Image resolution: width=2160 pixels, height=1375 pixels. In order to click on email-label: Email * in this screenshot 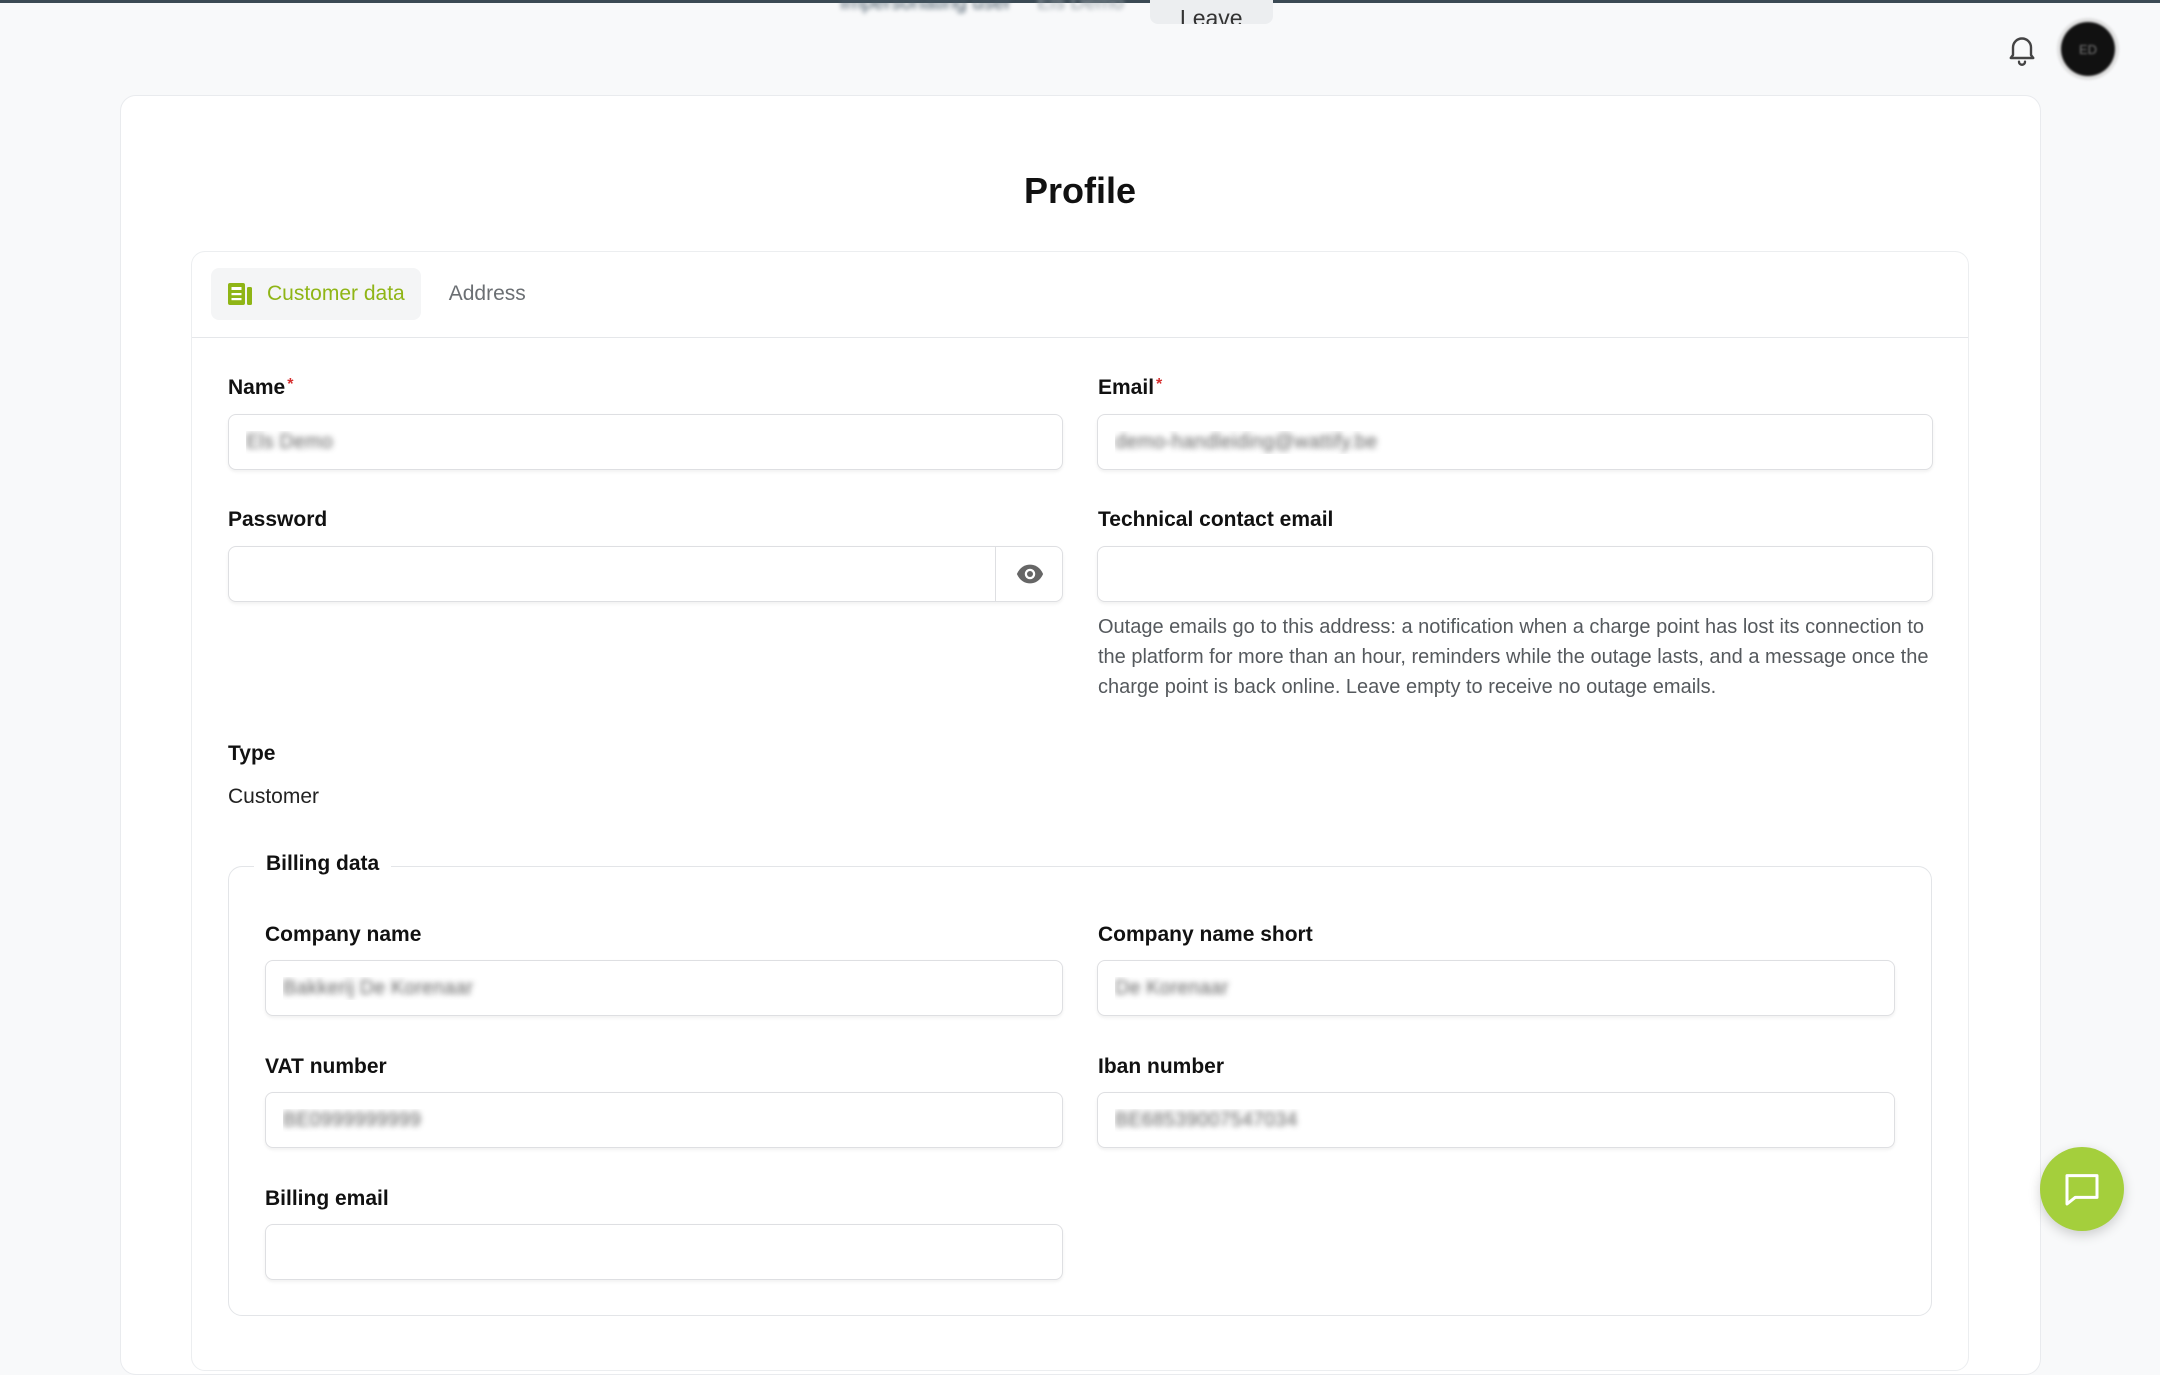, I will do `click(1130, 388)`.